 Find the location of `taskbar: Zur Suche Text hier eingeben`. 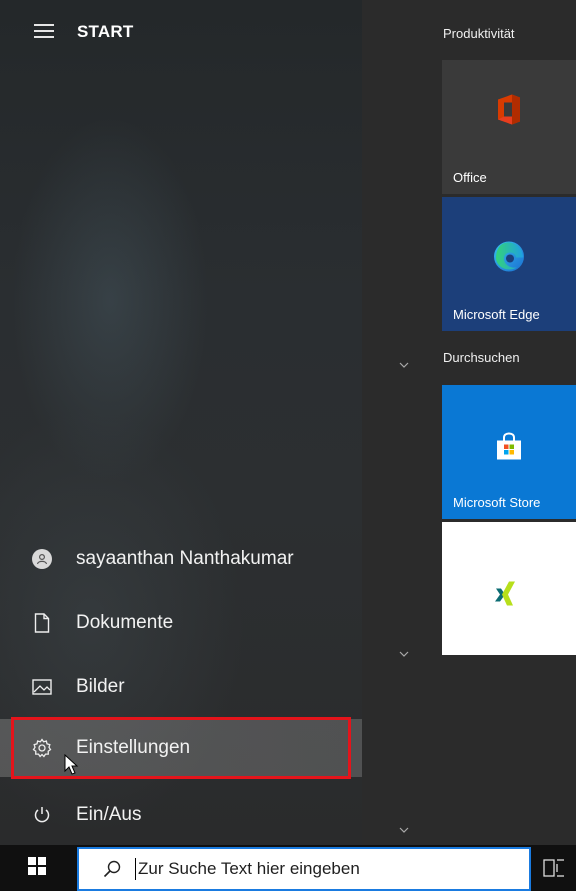

taskbar: Zur Suche Text hier eingeben is located at coordinates (288, 868).